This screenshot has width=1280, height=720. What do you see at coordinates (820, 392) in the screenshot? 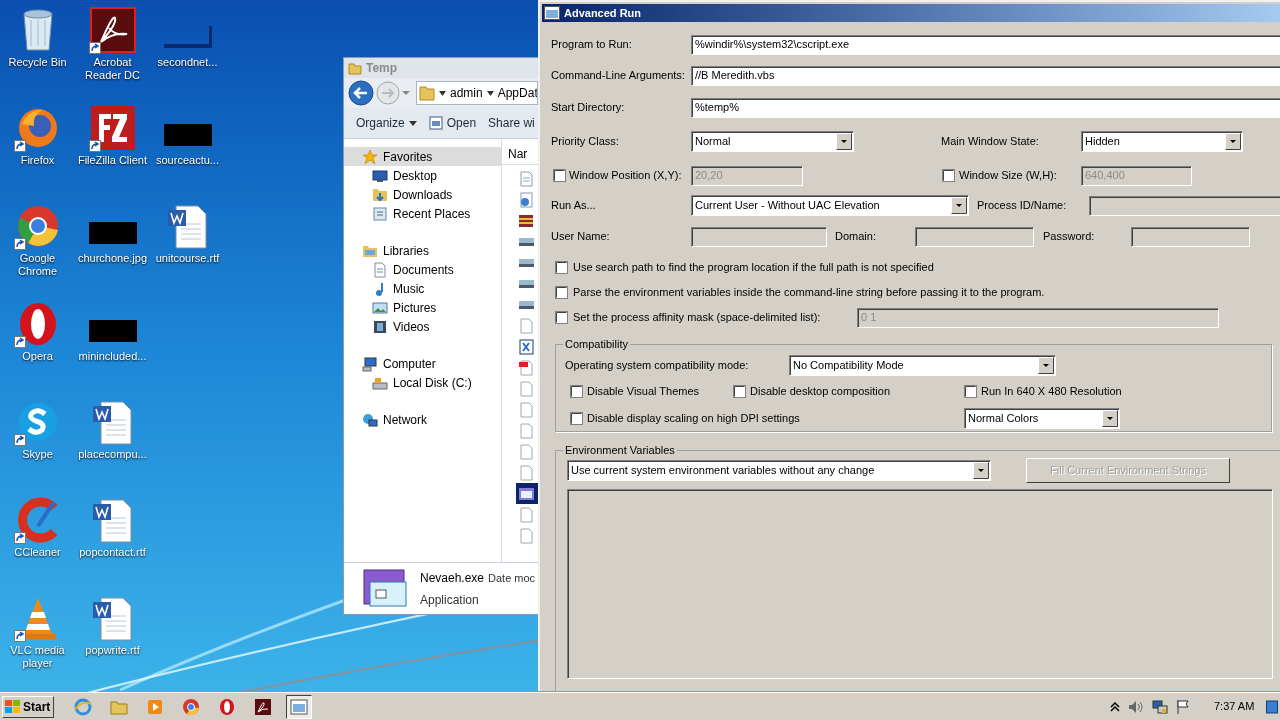
I see `checkbox-label: Disable desktop composition` at bounding box center [820, 392].